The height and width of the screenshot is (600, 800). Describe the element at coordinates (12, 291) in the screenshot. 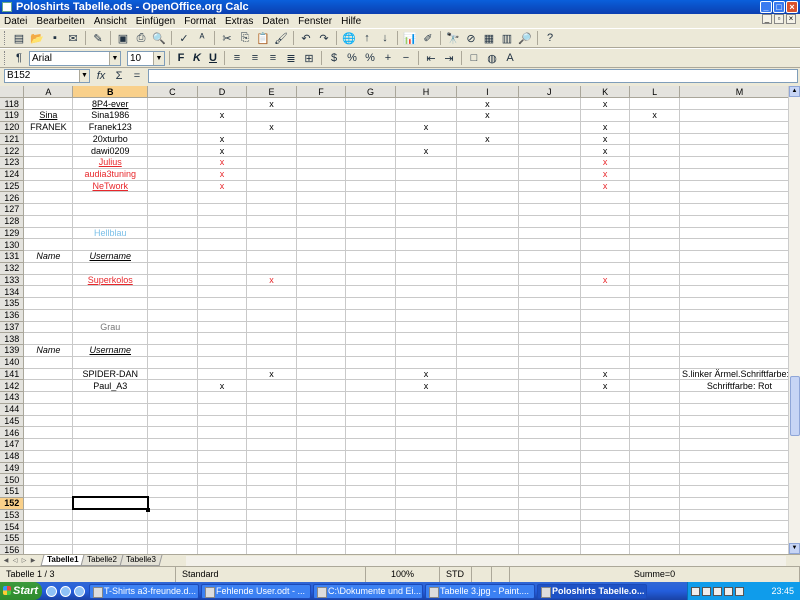

I see `row-header: 134` at that location.